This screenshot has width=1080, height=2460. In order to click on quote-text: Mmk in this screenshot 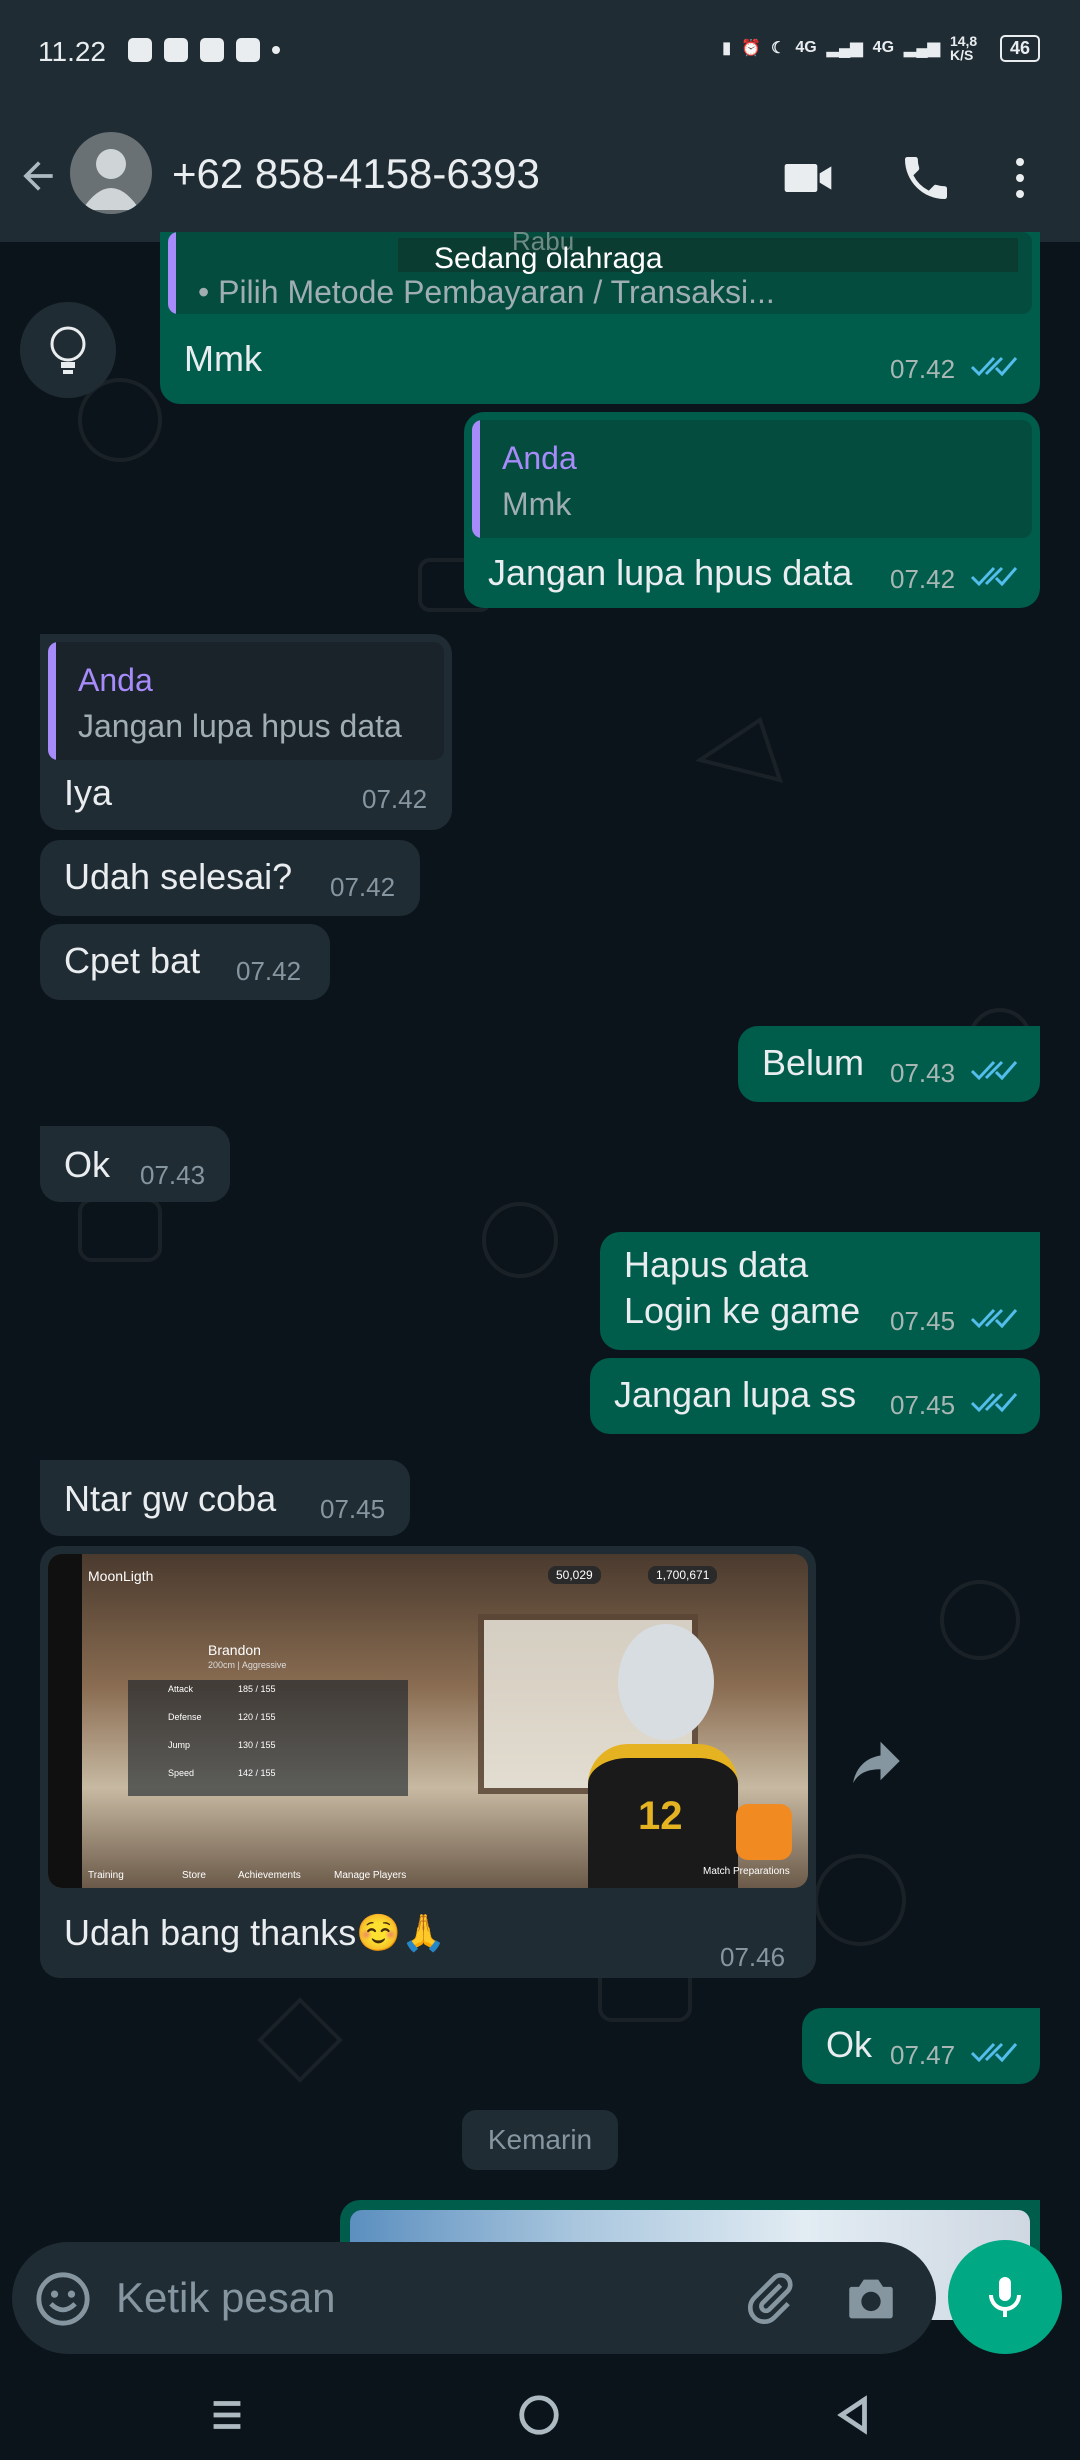, I will do `click(537, 504)`.